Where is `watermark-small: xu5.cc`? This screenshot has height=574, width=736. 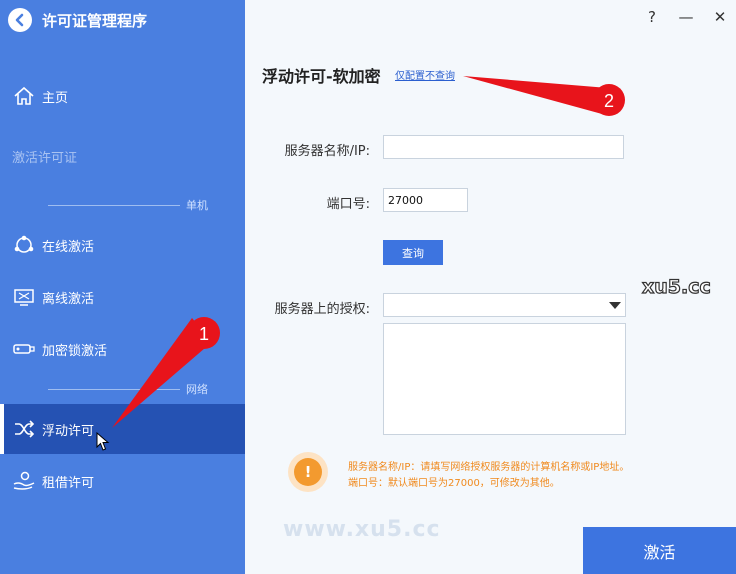 watermark-small: xu5.cc is located at coordinates (676, 286).